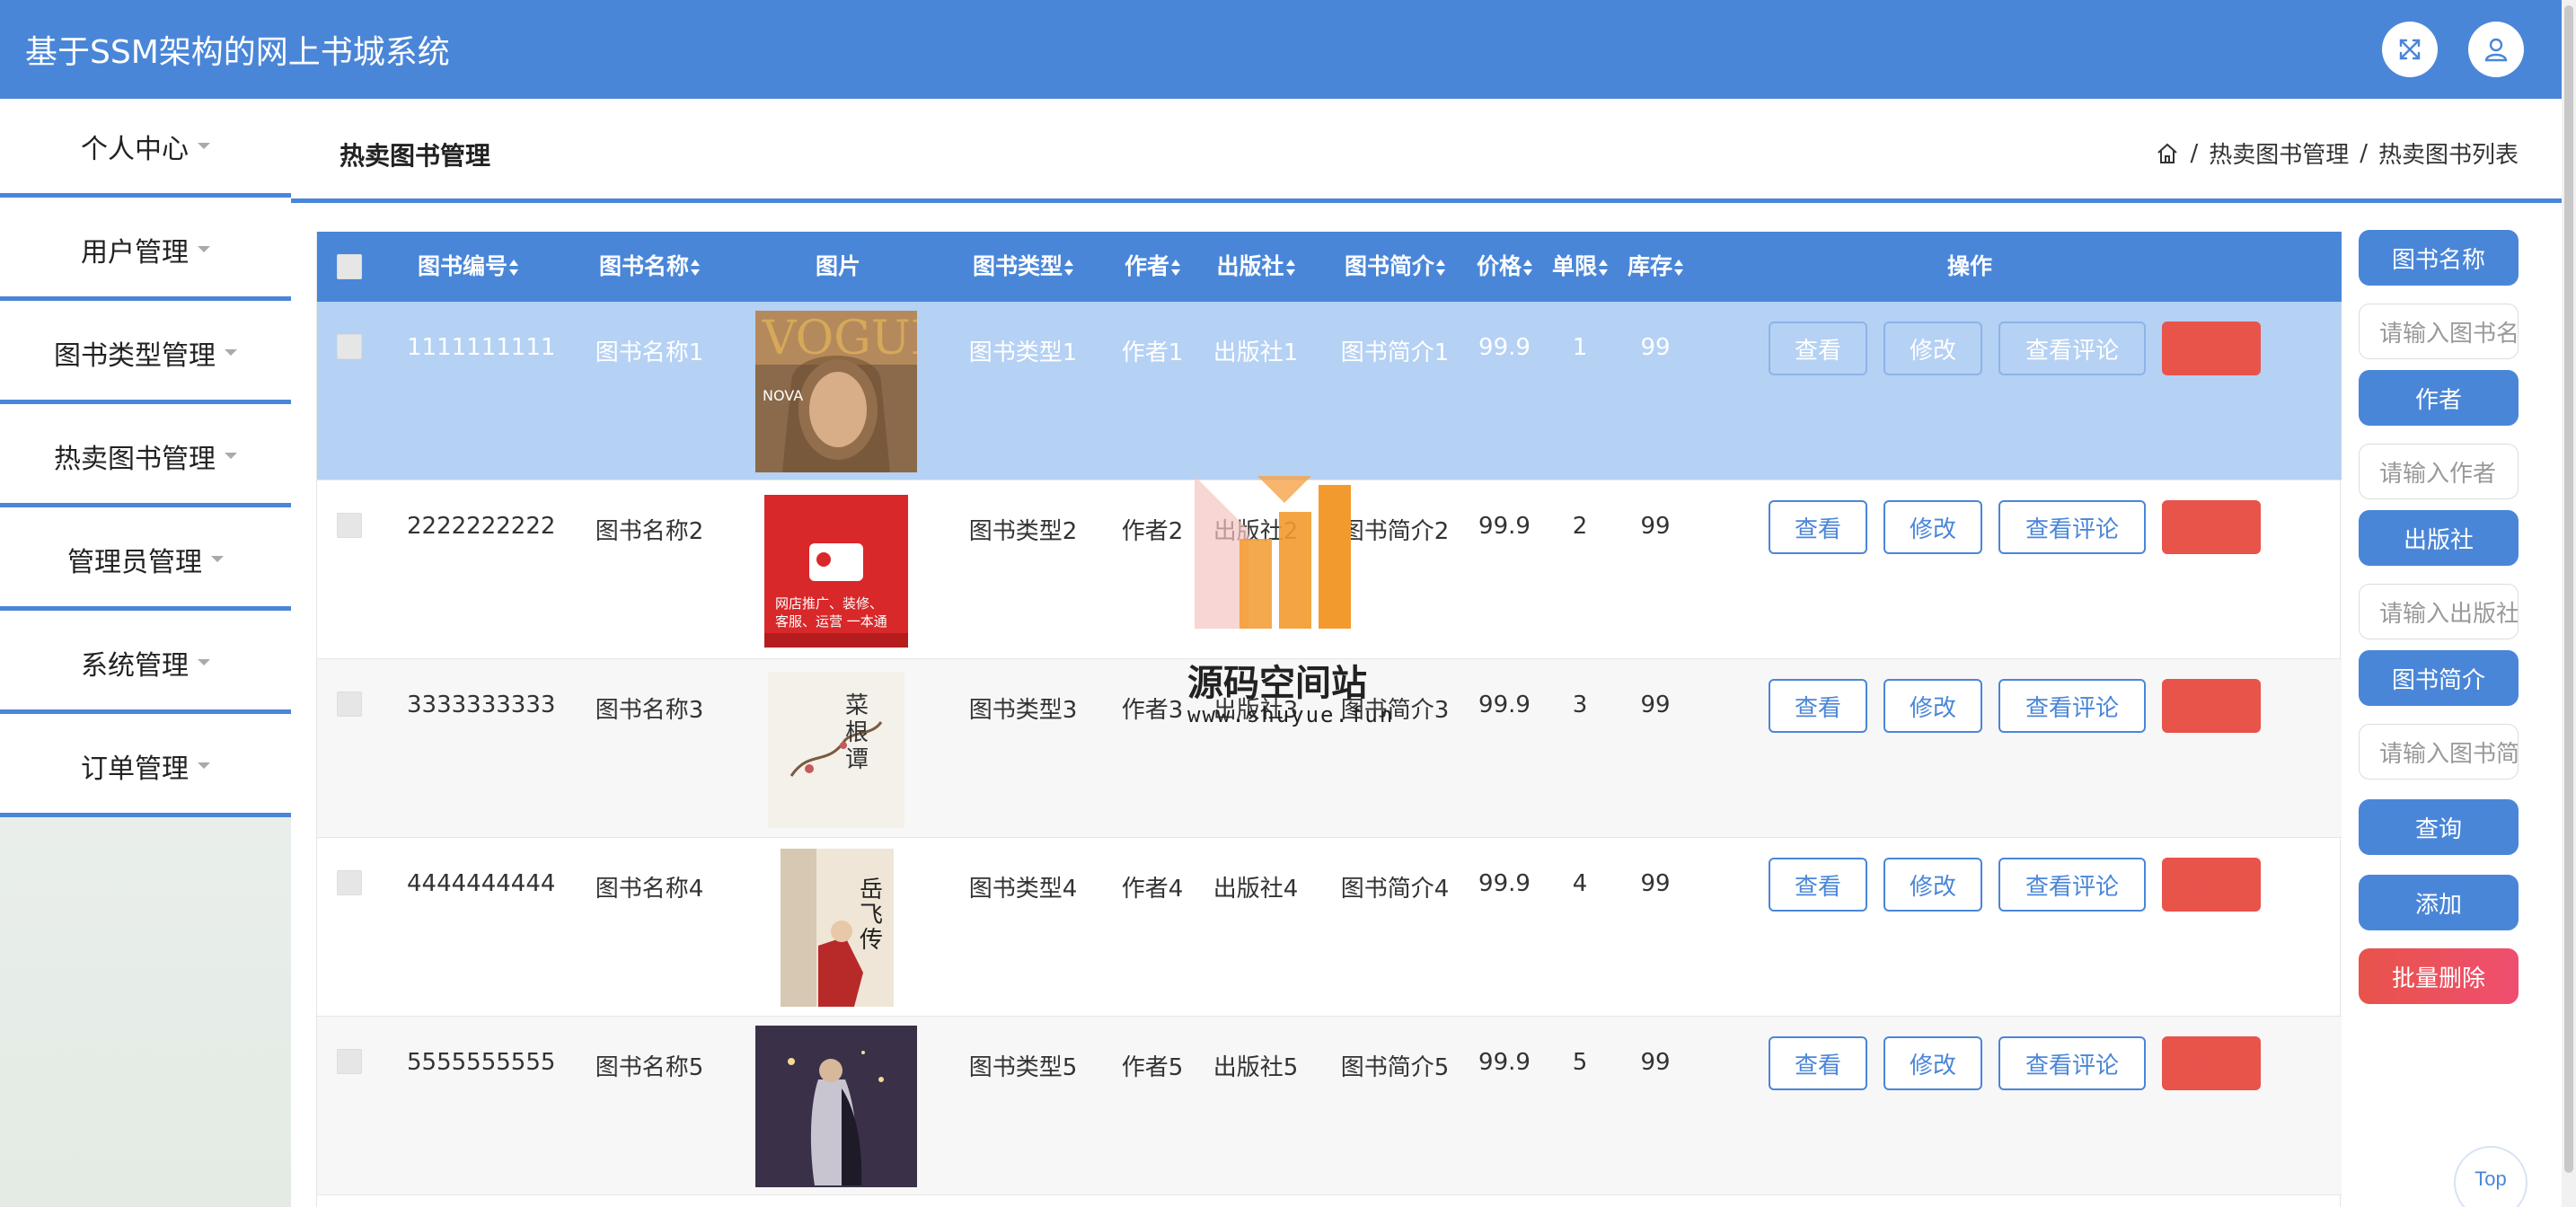 The image size is (2576, 1207). I want to click on sidebar-item-system-management: 系统管理, so click(145, 664).